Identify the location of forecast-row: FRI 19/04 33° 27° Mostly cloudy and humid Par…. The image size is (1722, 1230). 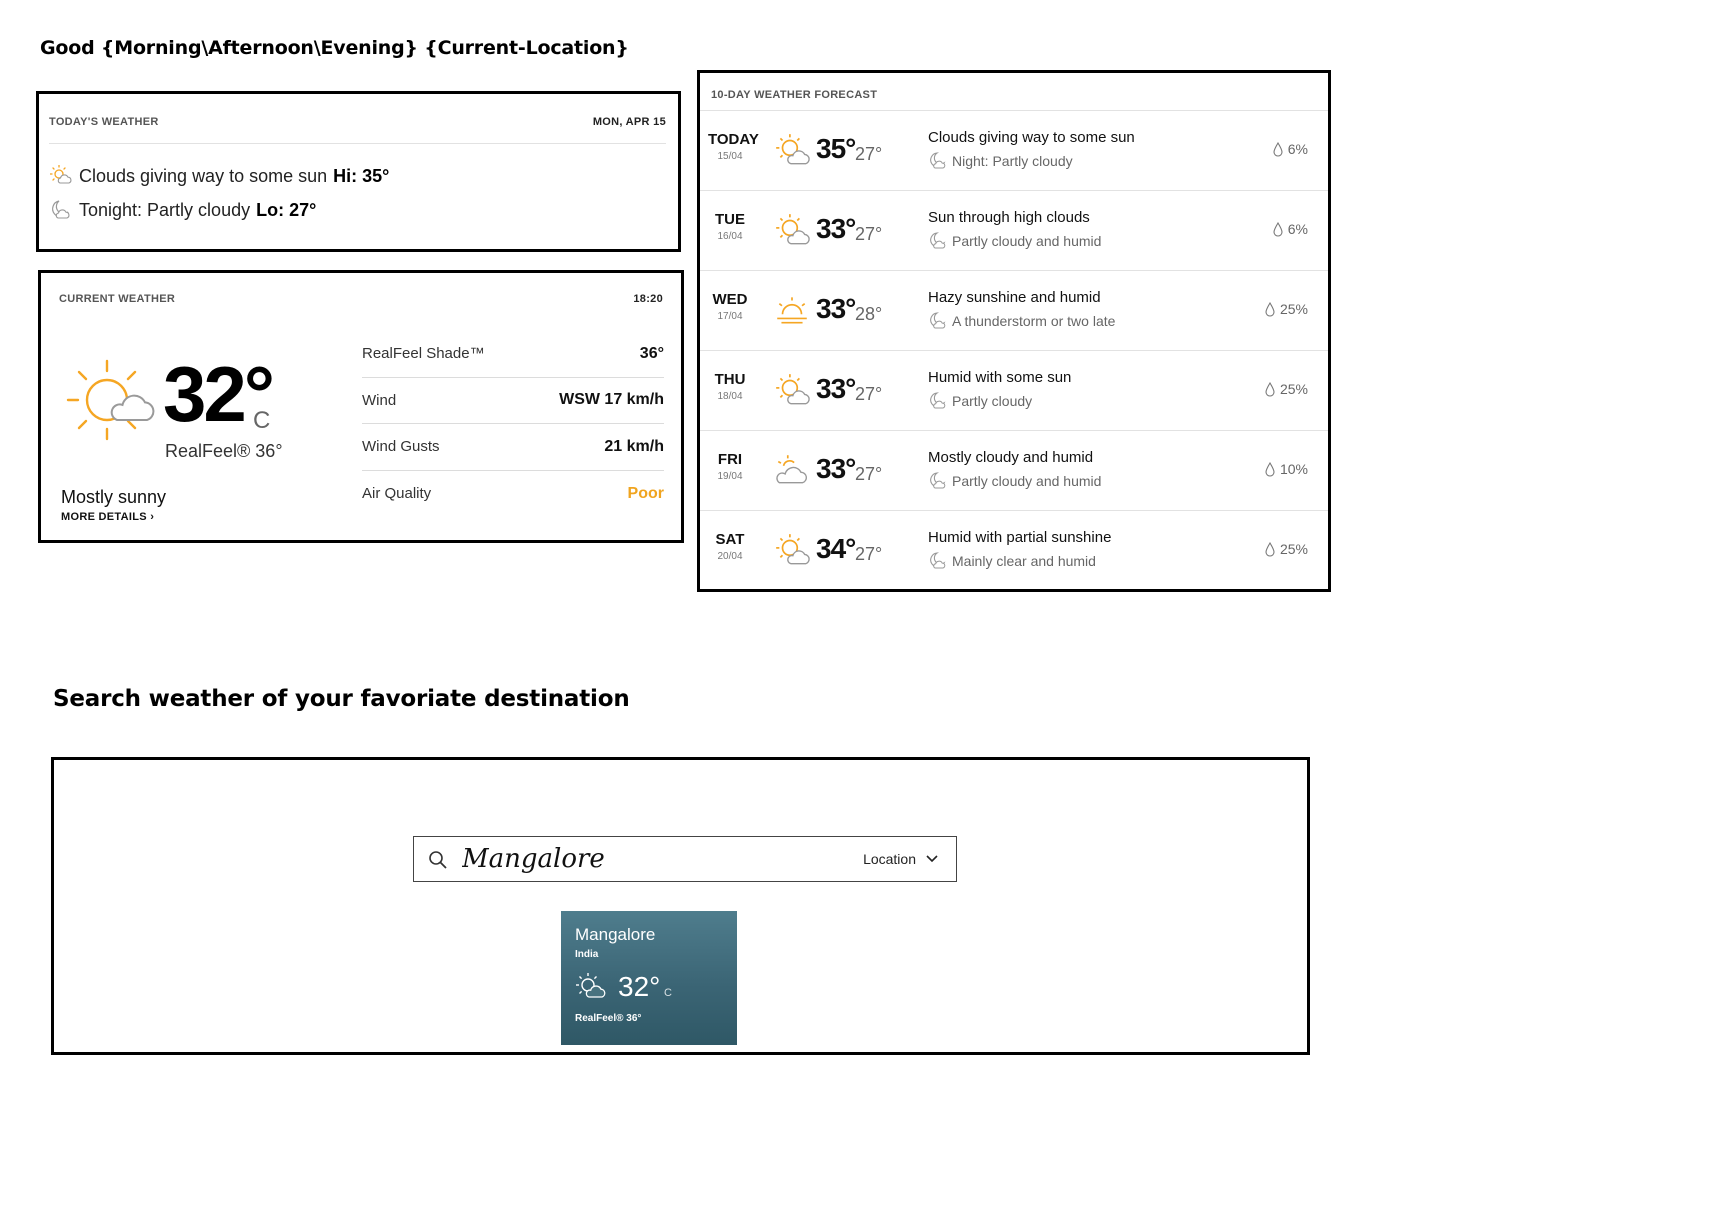
(1014, 470).